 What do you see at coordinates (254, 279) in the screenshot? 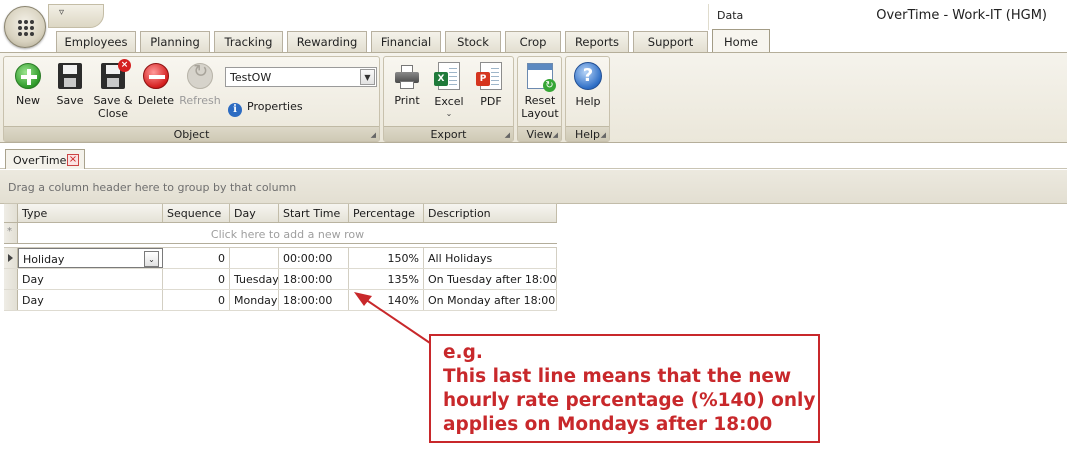
I see `day-cell: Tuesday` at bounding box center [254, 279].